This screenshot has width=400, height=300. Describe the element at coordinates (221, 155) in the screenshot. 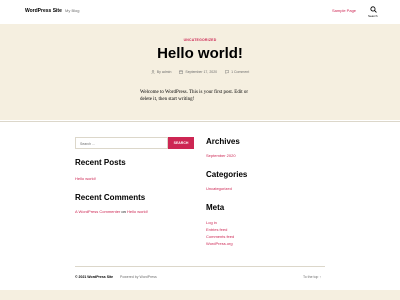

I see `archive-link: September 2020` at that location.